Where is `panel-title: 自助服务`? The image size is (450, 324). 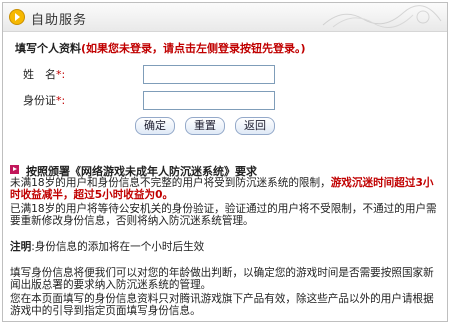 panel-title: 自助服务 is located at coordinates (59, 20).